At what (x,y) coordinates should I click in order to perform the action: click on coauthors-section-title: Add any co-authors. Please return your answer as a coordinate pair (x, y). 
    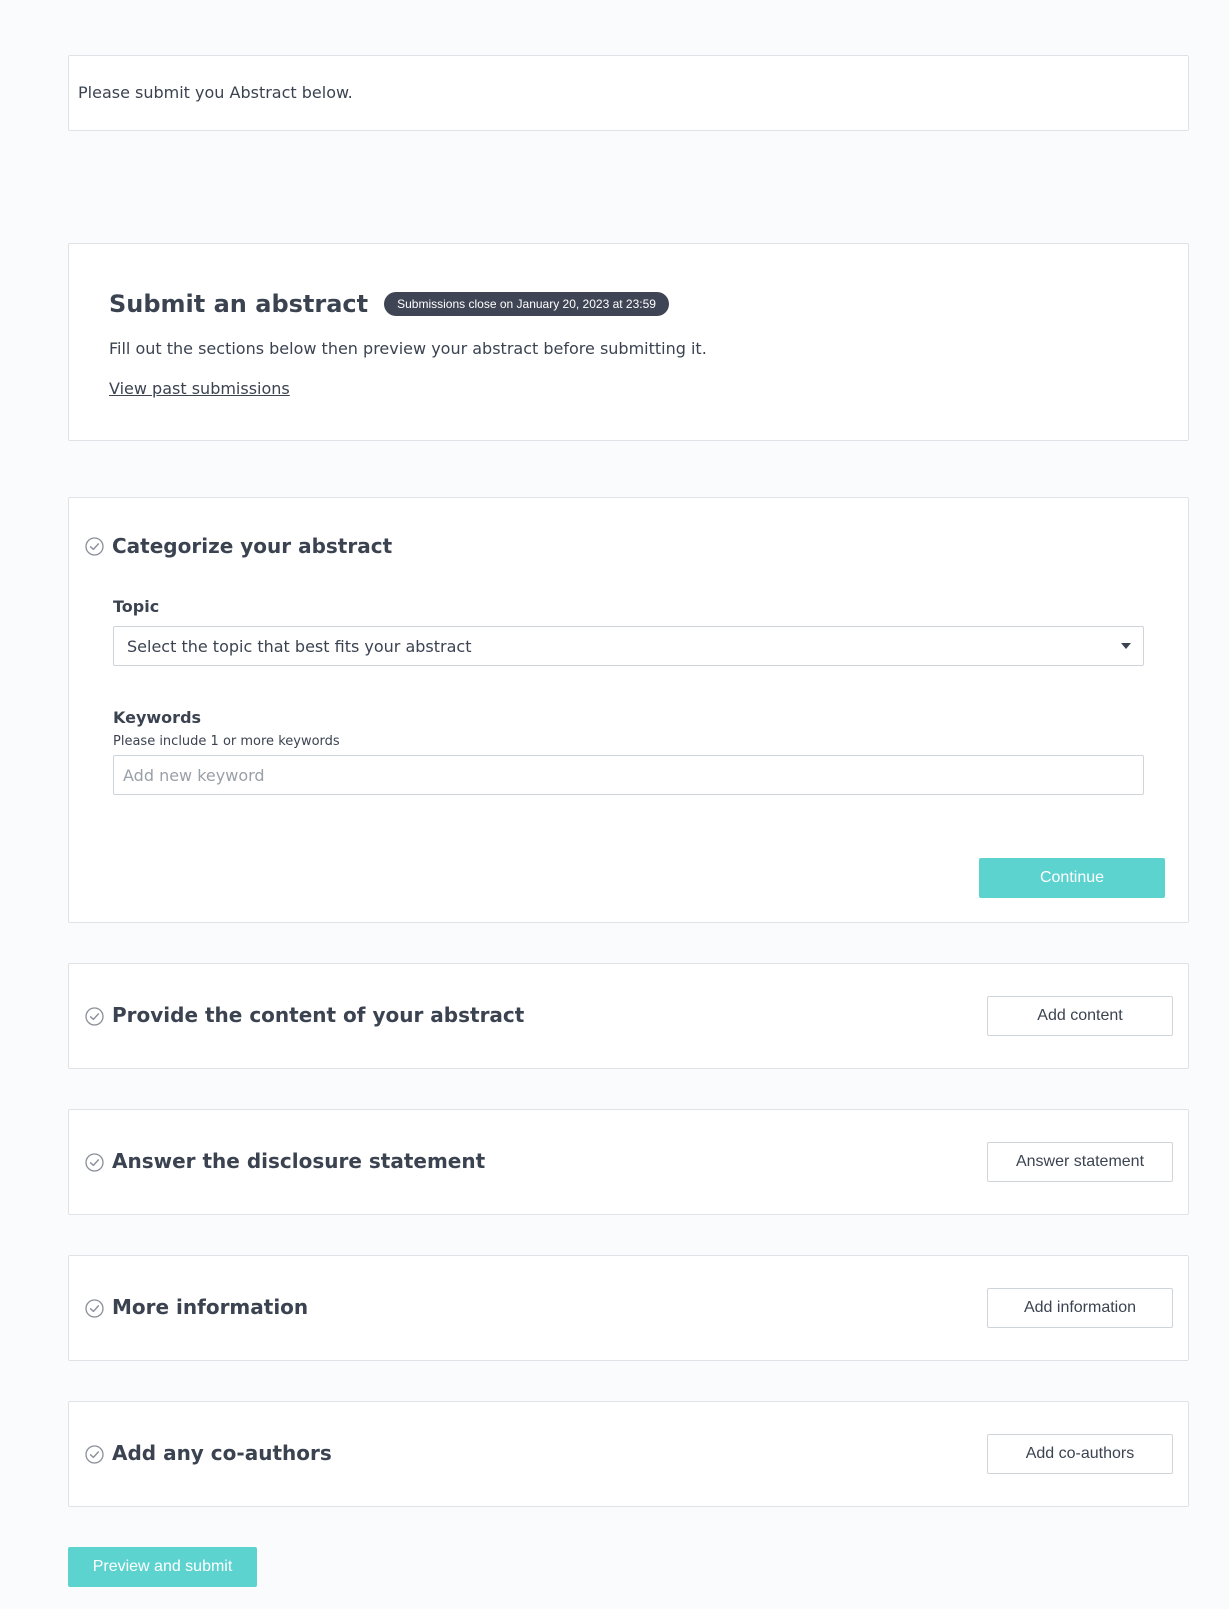
    Looking at the image, I should click on (222, 1453).